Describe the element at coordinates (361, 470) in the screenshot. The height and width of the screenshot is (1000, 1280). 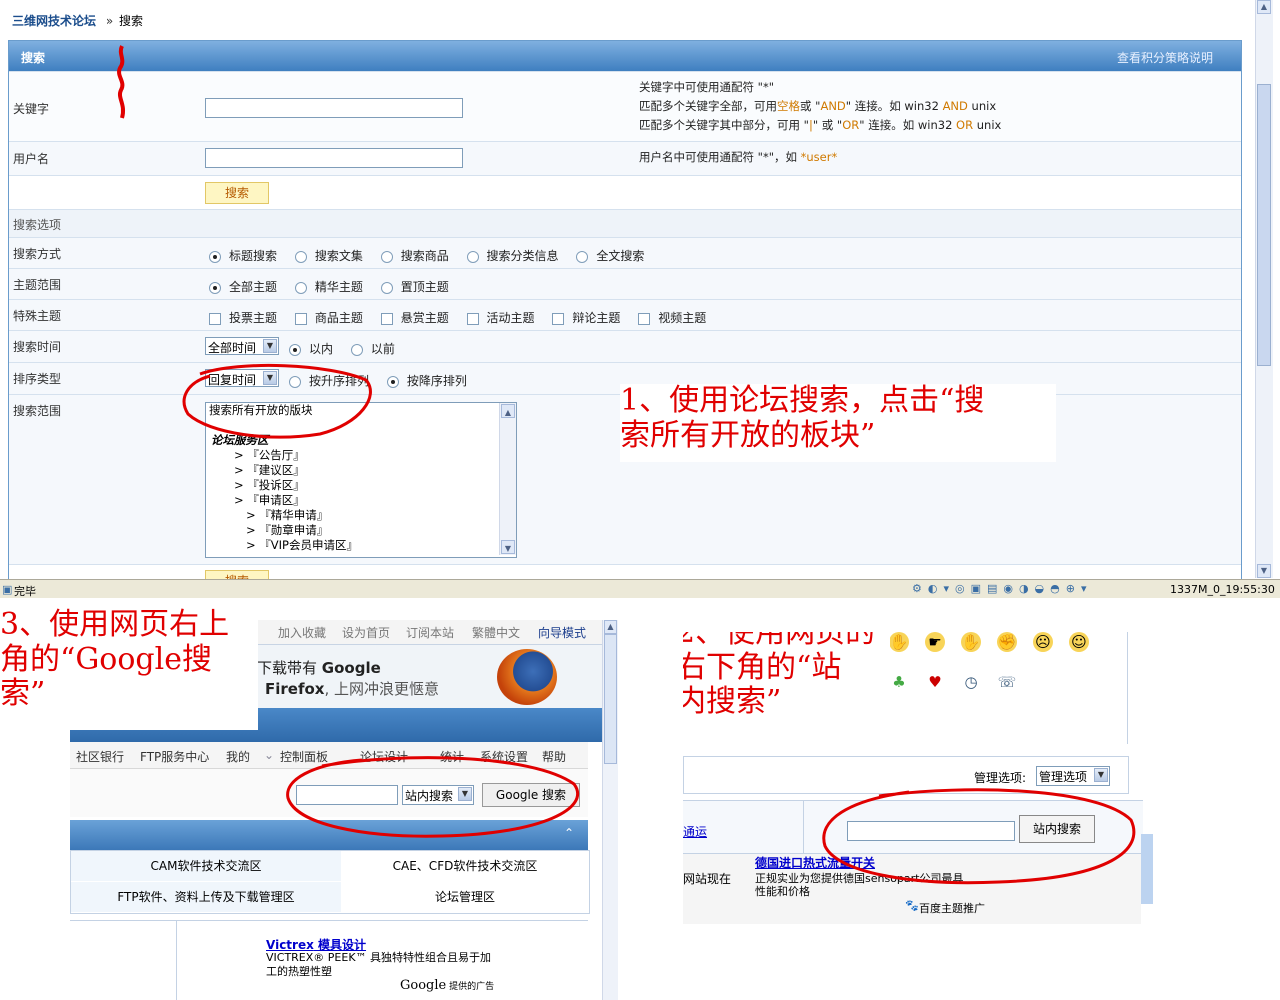
I see `scope-item: > 『建议区』` at that location.